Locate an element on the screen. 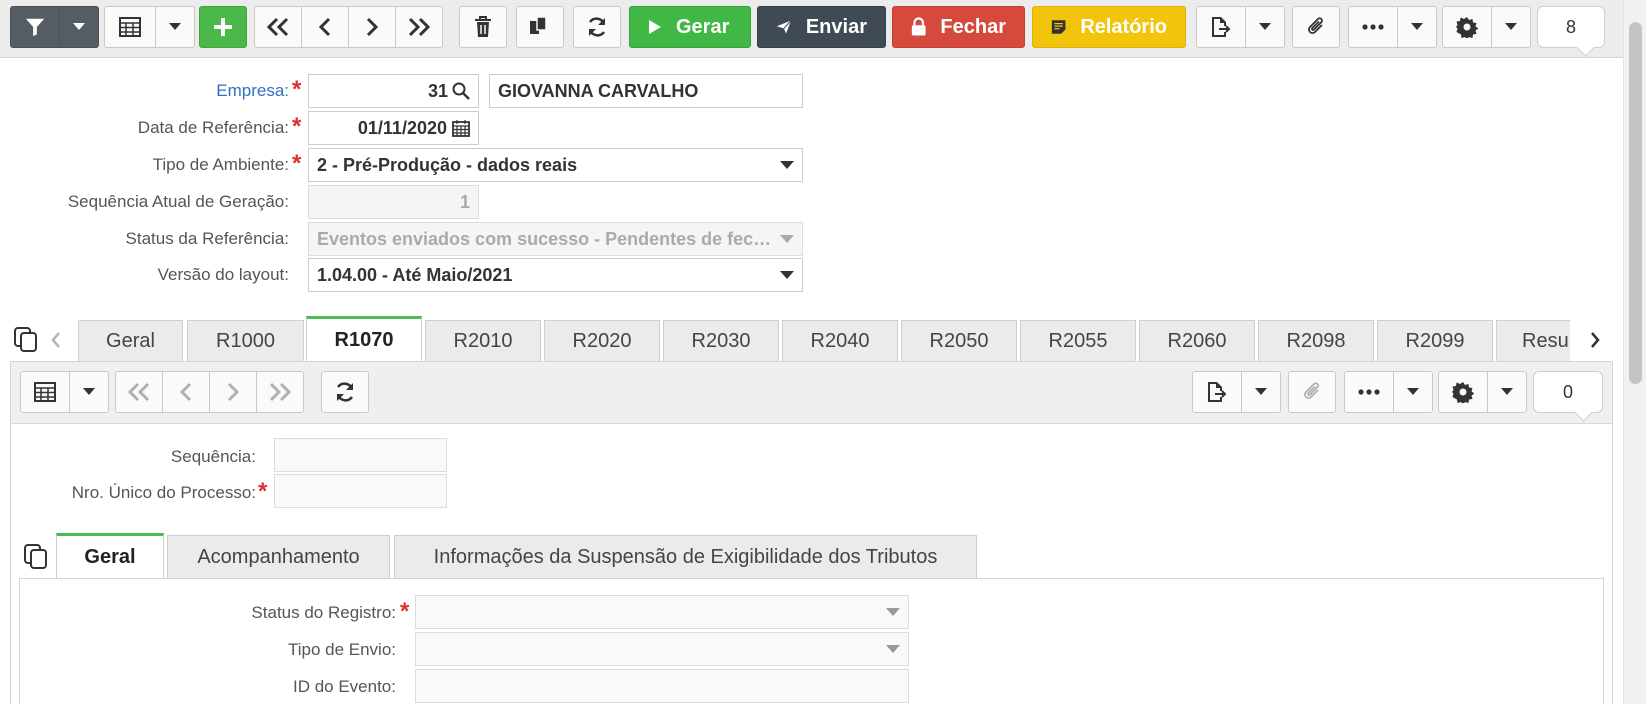 The width and height of the screenshot is (1646, 704). enviar-button-group: Enviar is located at coordinates (821, 27).